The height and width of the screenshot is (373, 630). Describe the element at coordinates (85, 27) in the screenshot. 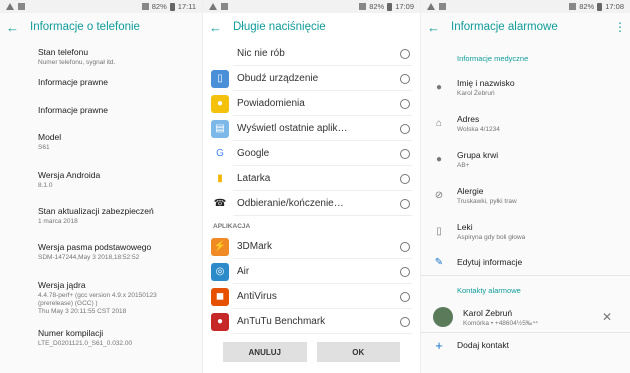

I see `page-title: Informacje o telefonie` at that location.